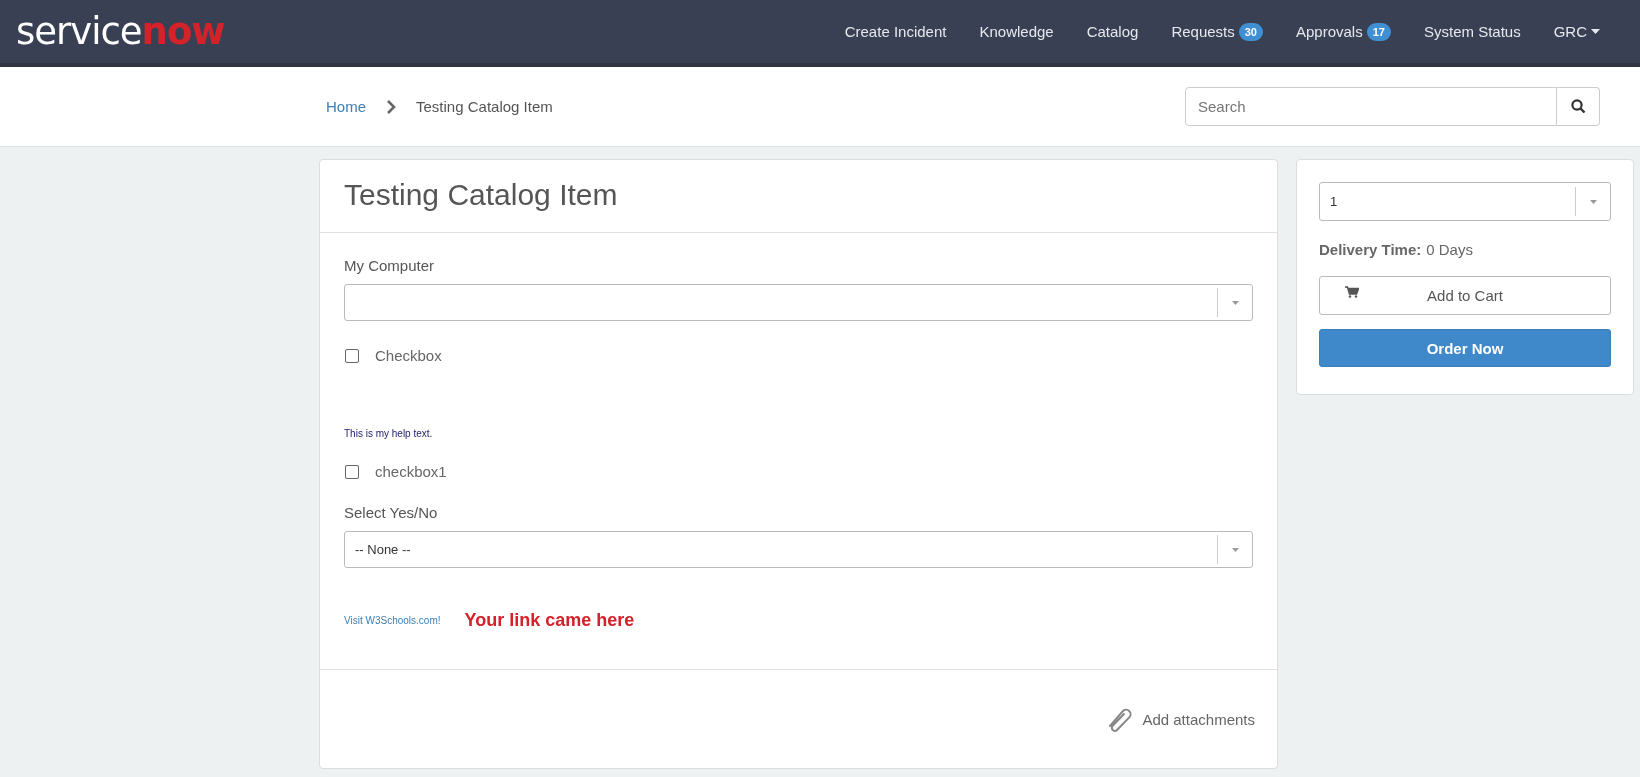 The image size is (1640, 777). What do you see at coordinates (1250, 31) in the screenshot?
I see `count-badge: 30` at bounding box center [1250, 31].